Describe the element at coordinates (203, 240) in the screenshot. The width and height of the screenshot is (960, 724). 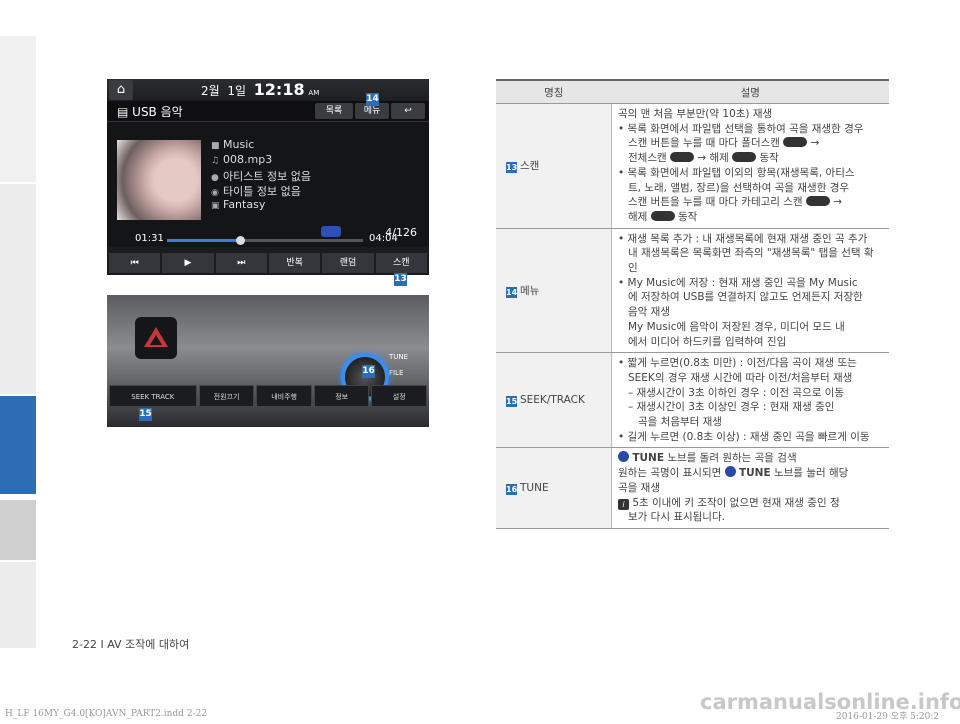
I see `progress-fill` at that location.